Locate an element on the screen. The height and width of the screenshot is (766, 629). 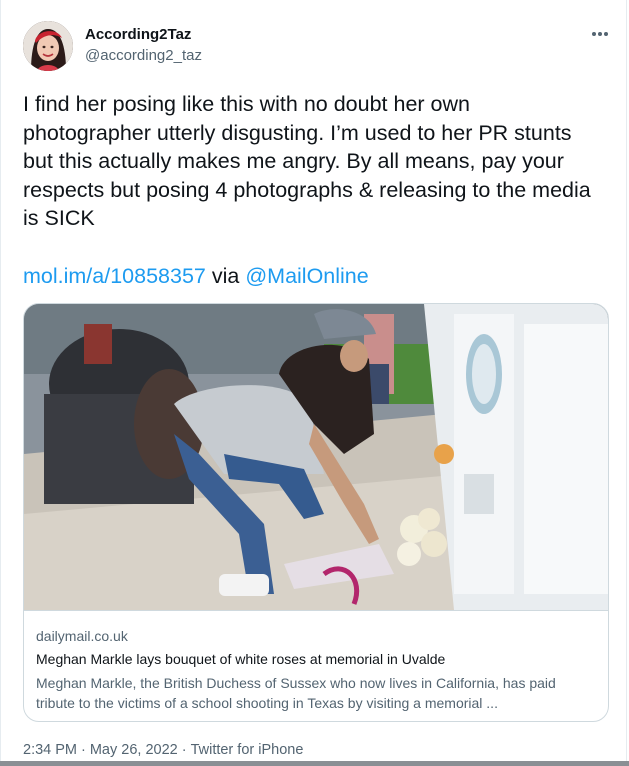
more-options-icon is located at coordinates (600, 34).